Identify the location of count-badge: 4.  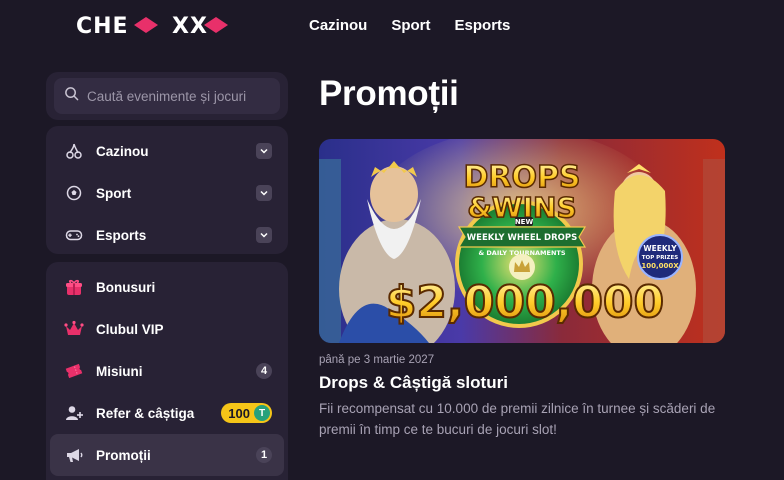
(264, 371).